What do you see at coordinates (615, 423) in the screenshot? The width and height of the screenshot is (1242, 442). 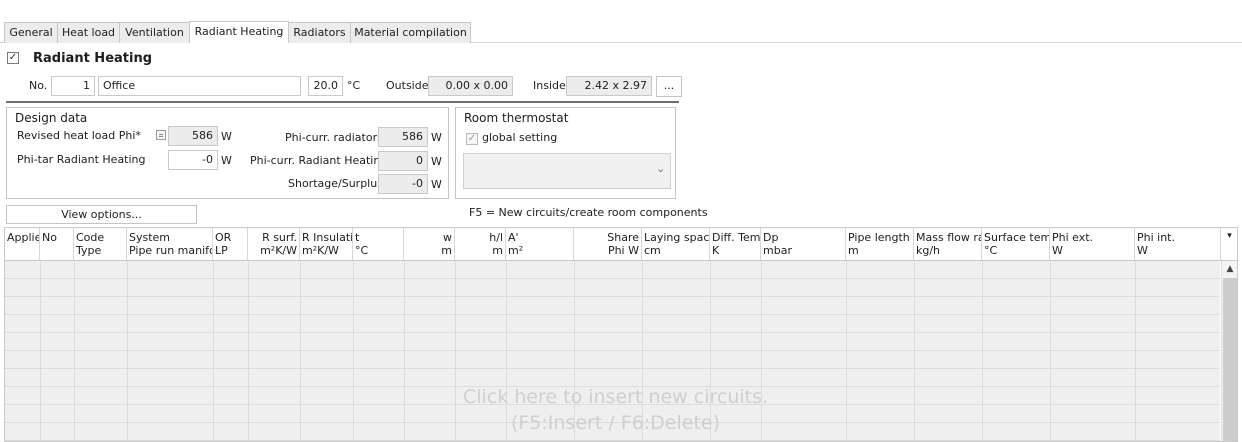 I see `empty-grid-hint-line2: (F5:Insert / F6:Delete)` at bounding box center [615, 423].